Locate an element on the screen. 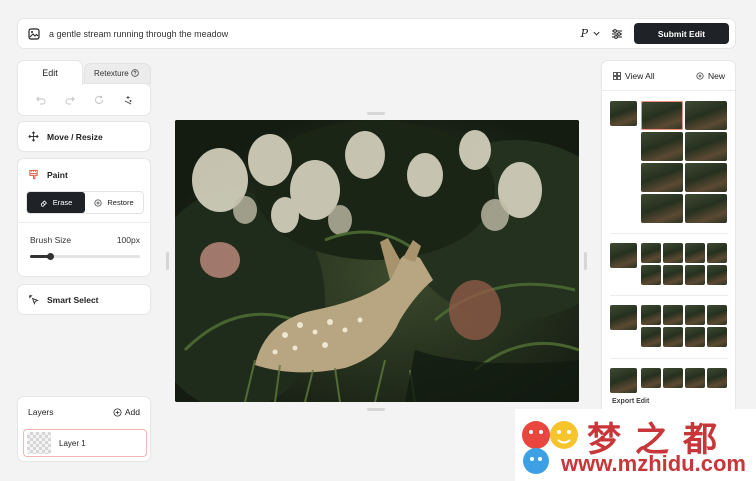 This screenshot has height=481, width=756. redo-icon is located at coordinates (70, 100).